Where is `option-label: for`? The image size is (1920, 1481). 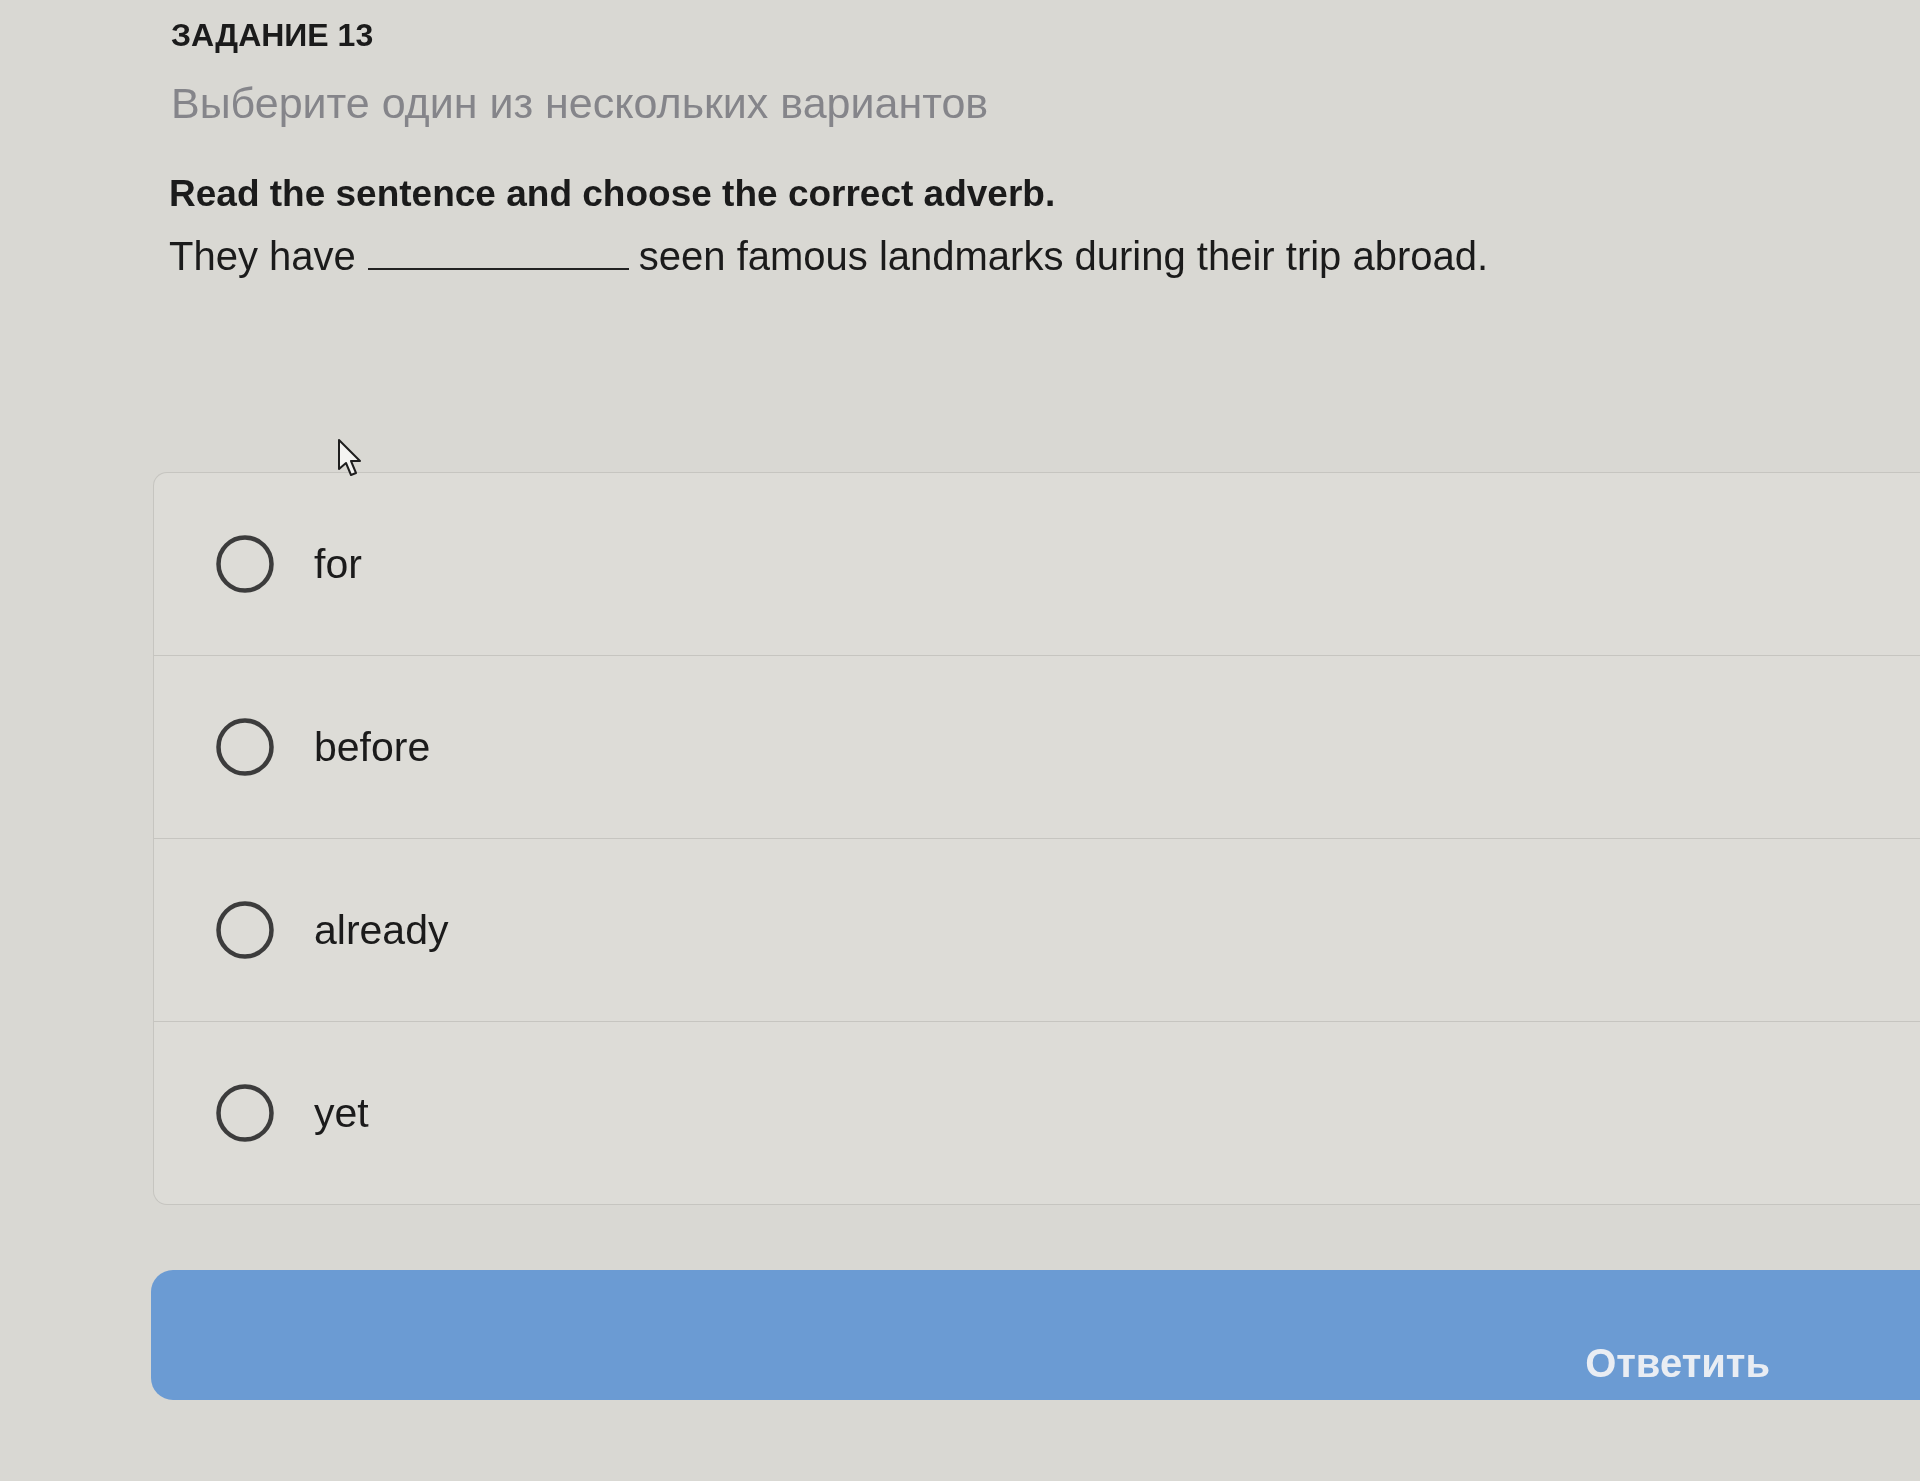 option-label: for is located at coordinates (338, 564).